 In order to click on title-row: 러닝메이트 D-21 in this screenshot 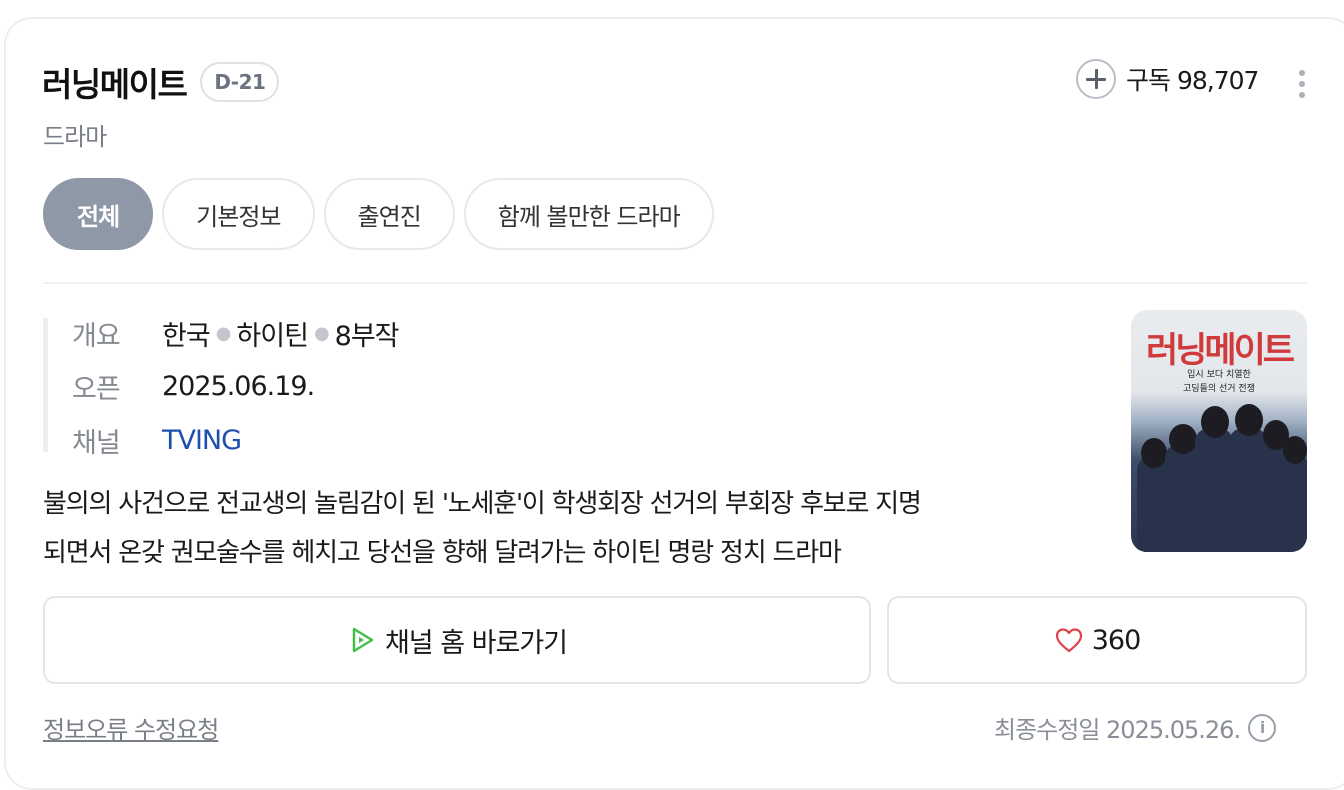, I will do `click(161, 82)`.